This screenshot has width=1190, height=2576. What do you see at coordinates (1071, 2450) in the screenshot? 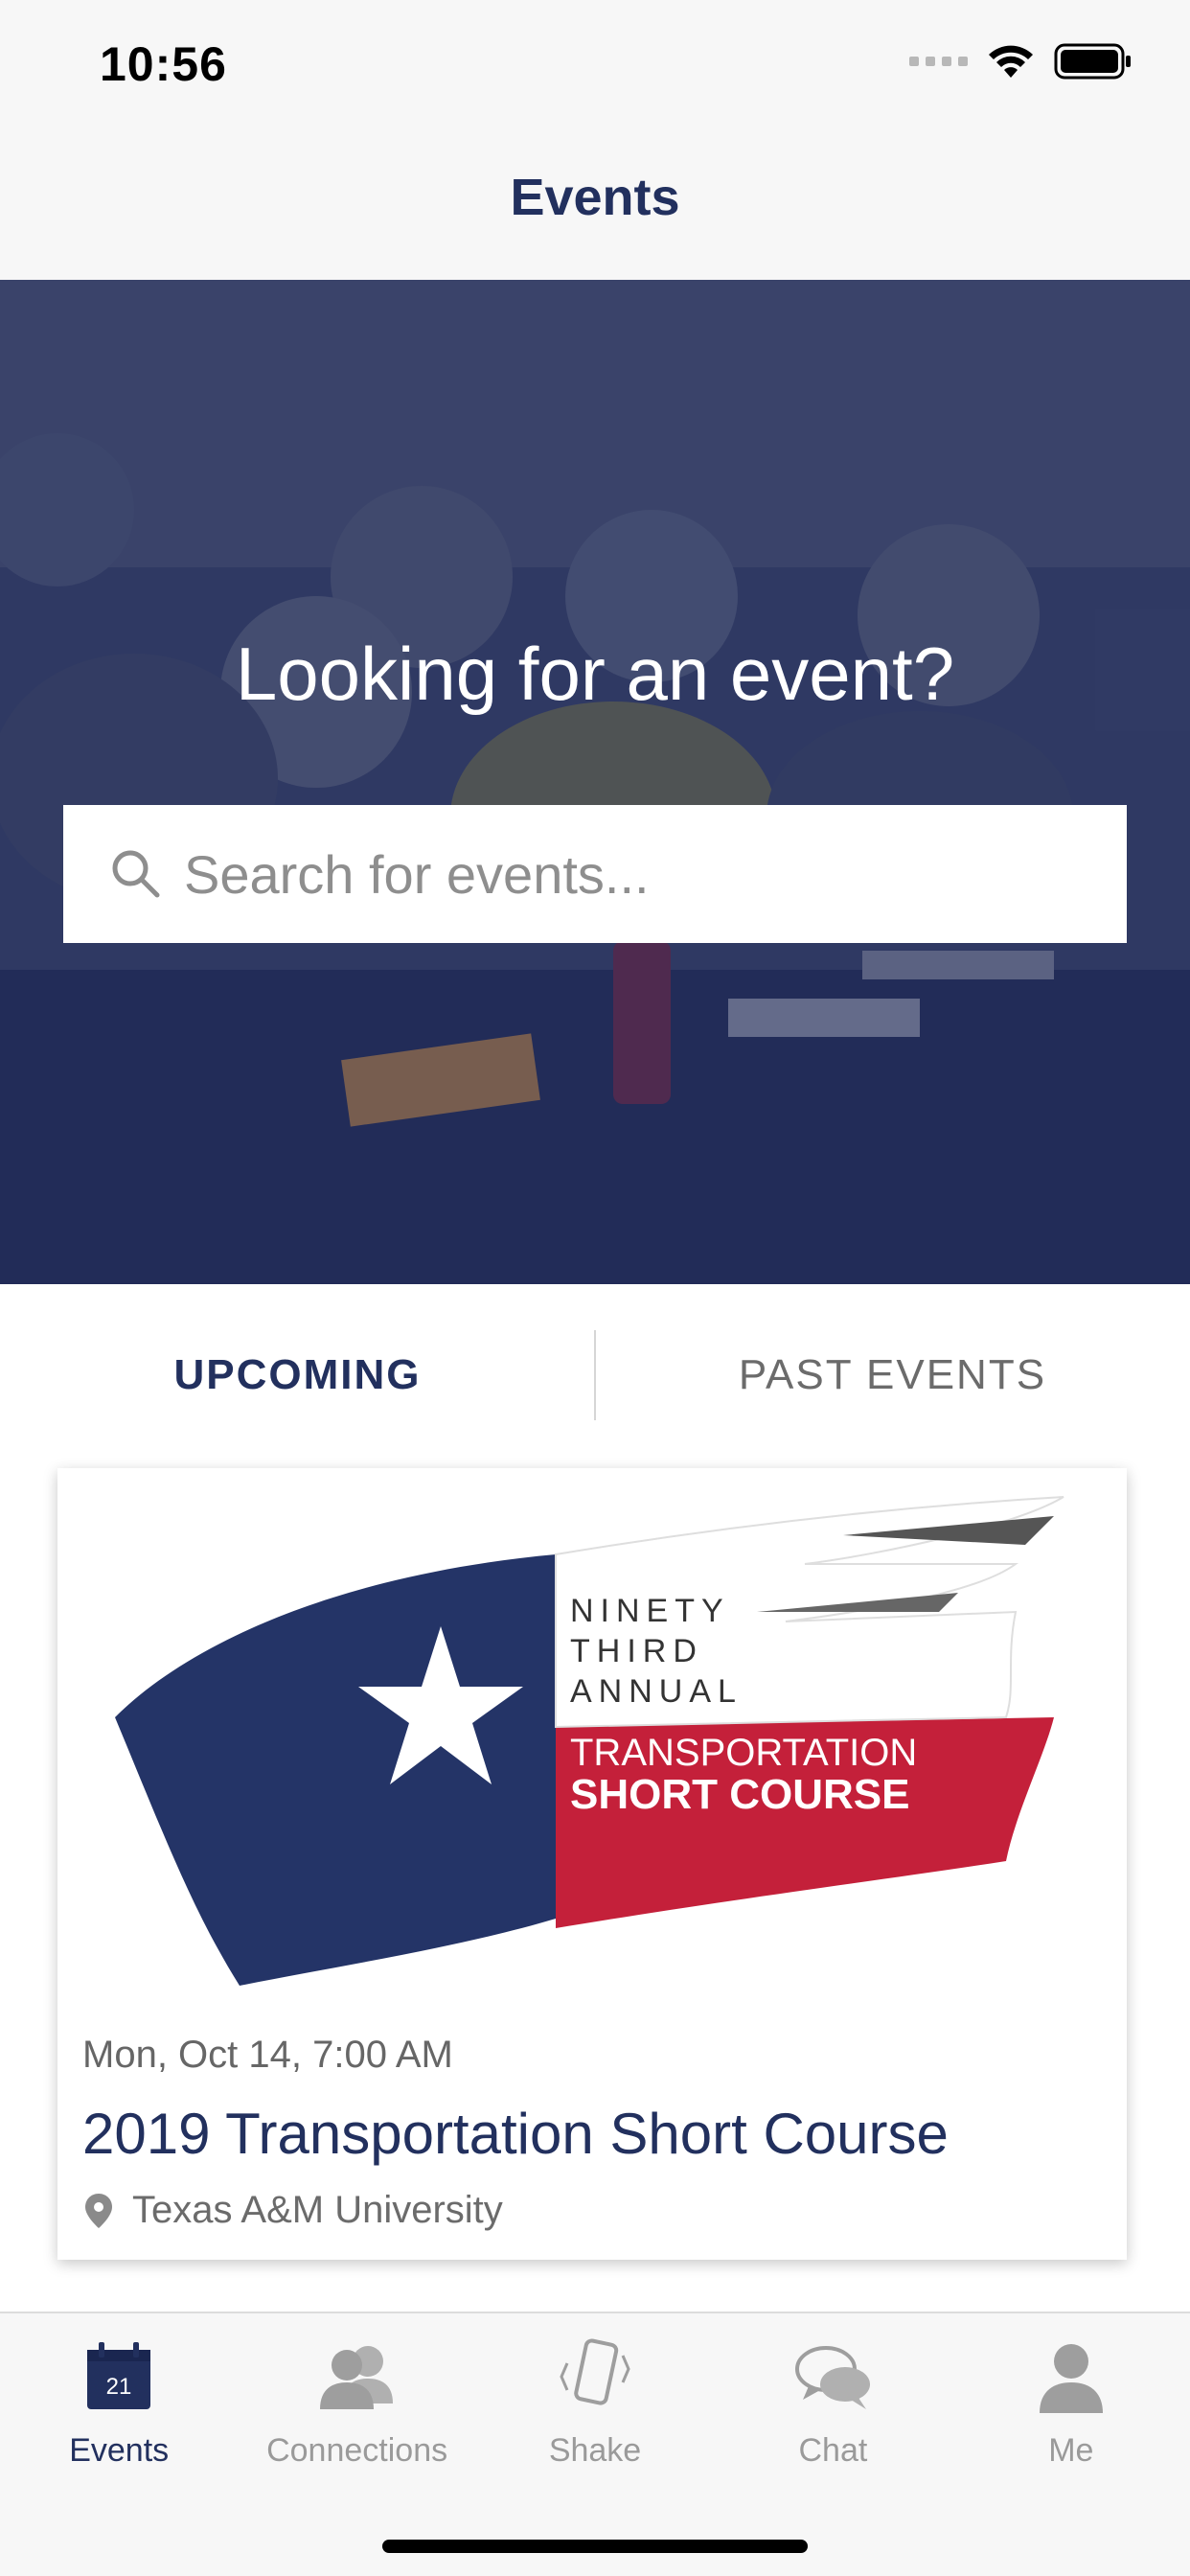
I see `tab-bar-label-me: Me` at bounding box center [1071, 2450].